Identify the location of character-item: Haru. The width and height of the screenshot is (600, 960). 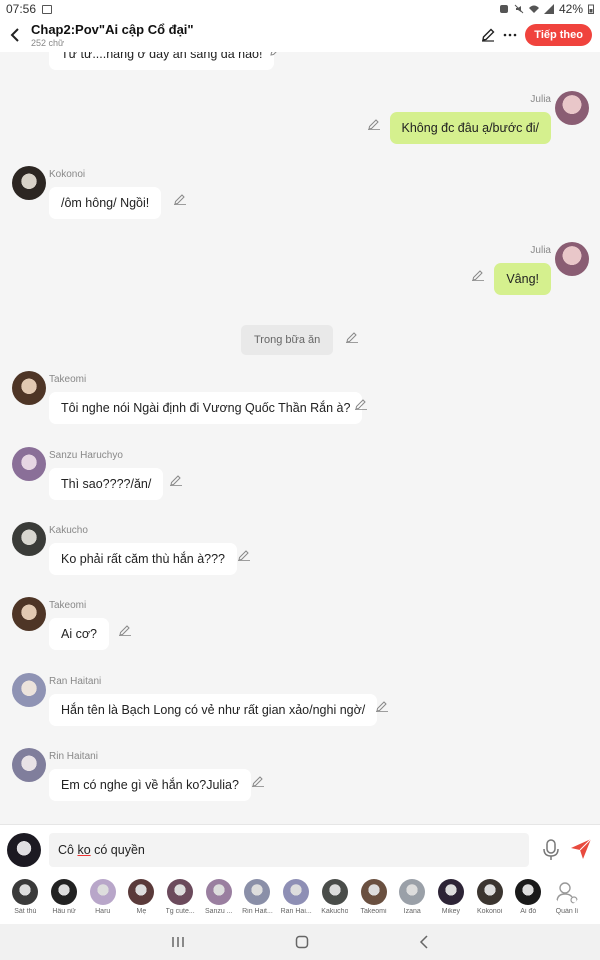
(102, 899).